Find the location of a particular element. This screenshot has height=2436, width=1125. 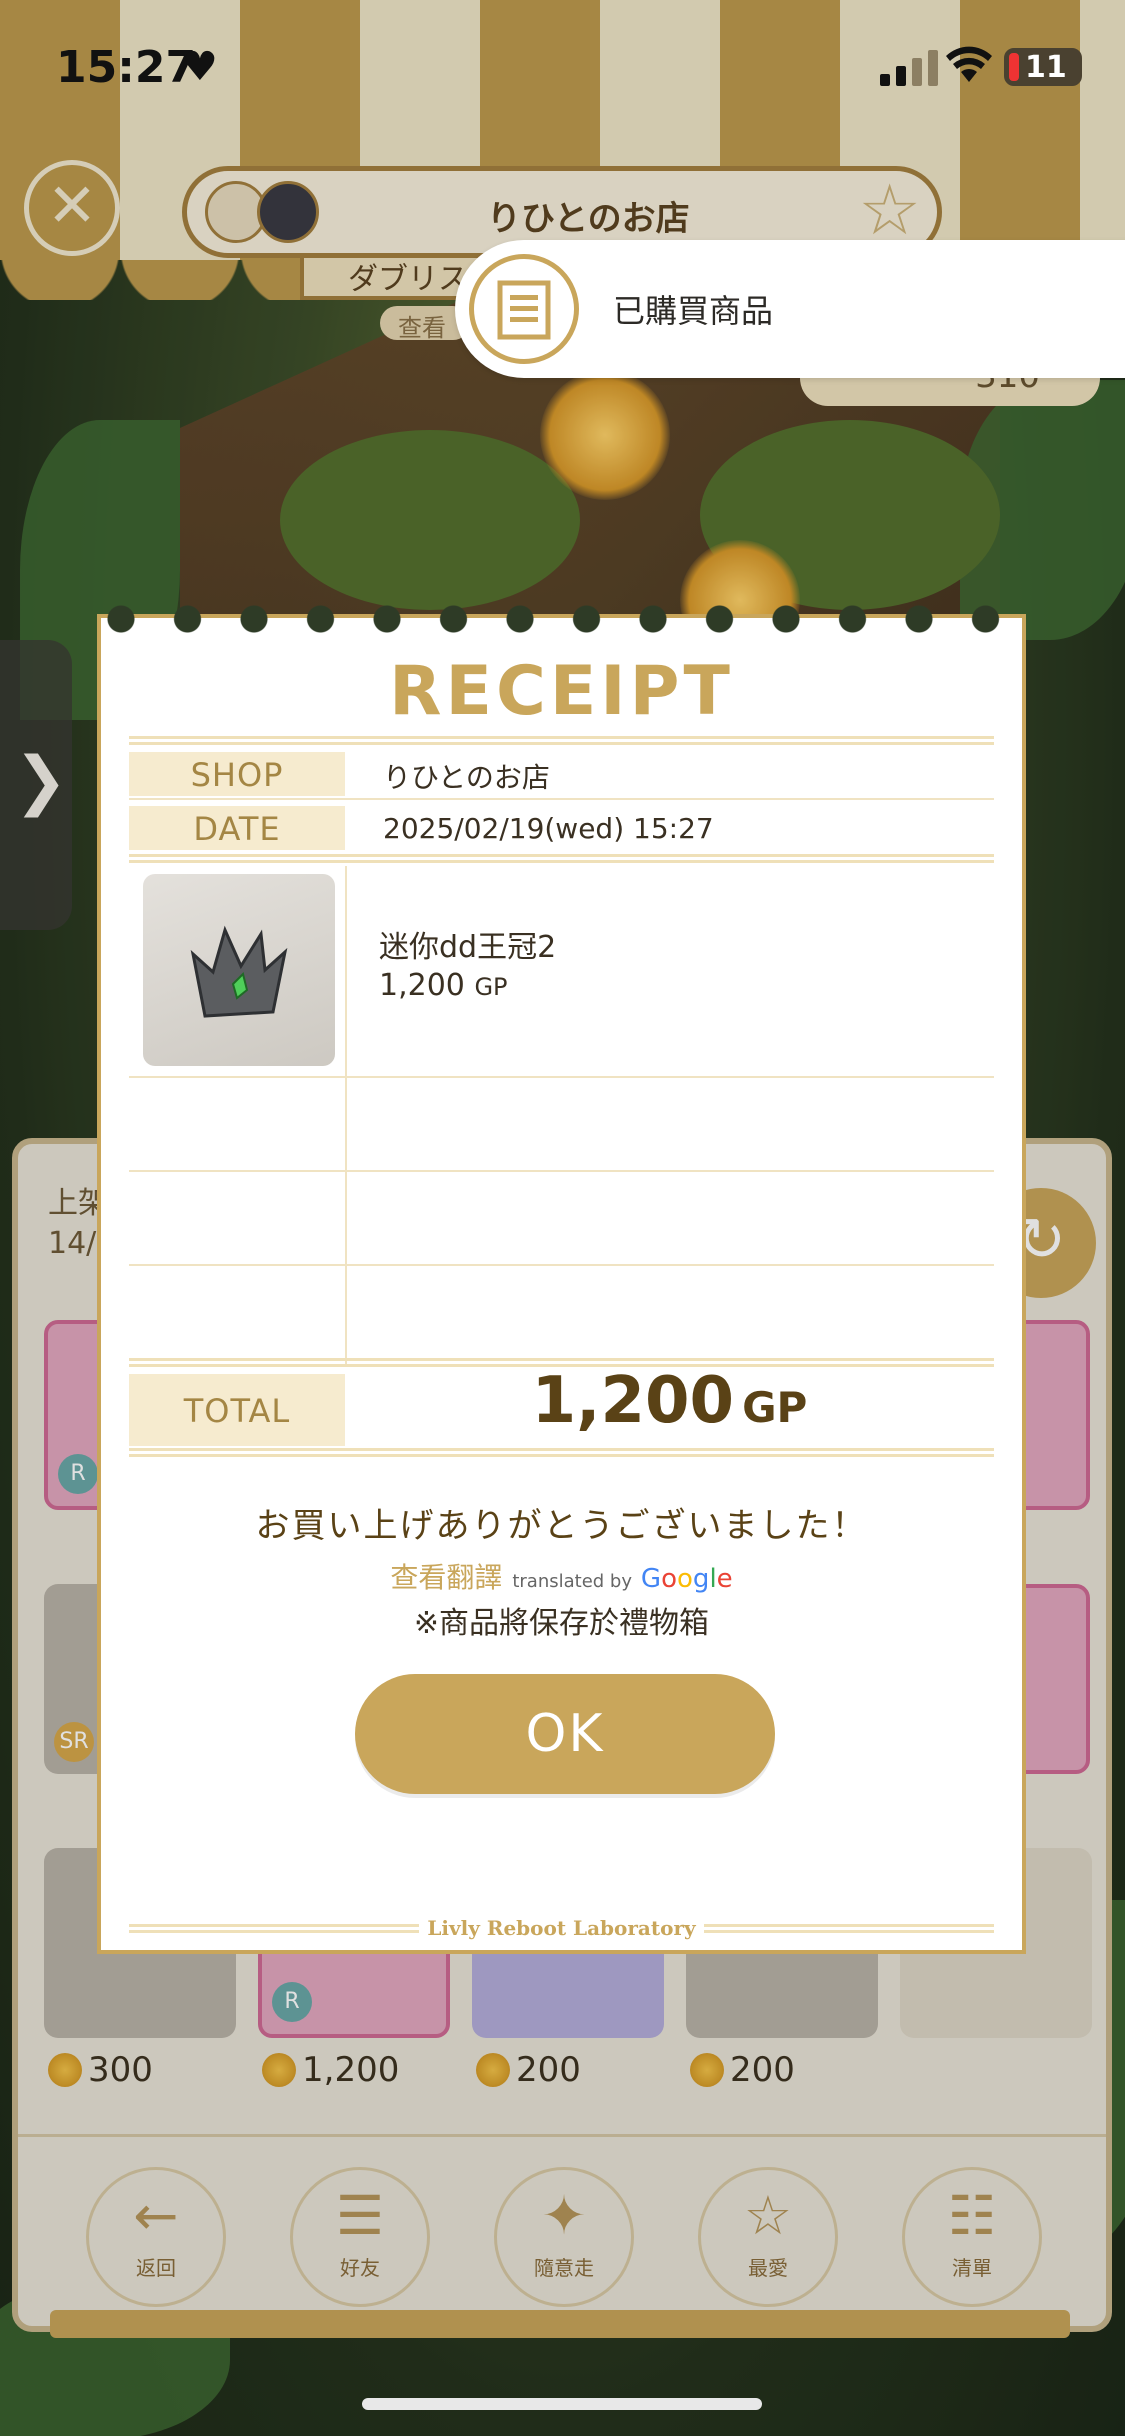

receipt-title: RECEIPT is located at coordinates (561, 691).